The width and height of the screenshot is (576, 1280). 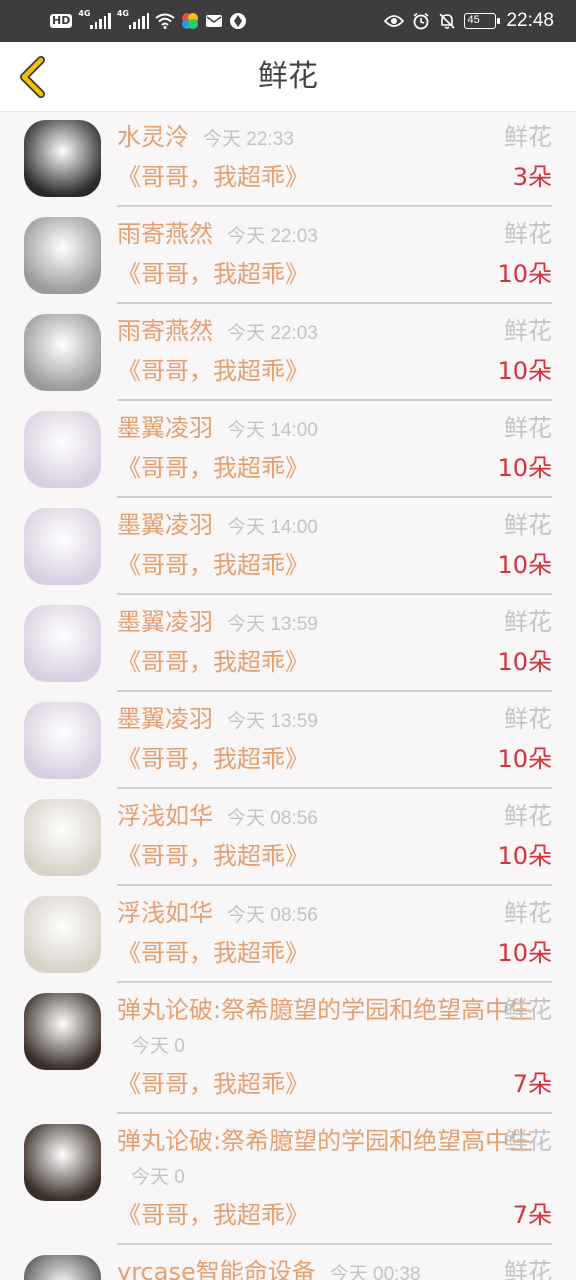 I want to click on gift-record-row: 墨翼凌羽 今天 13:59 鲜花《哥哥，我超乖》 10朵, so click(x=288, y=645).